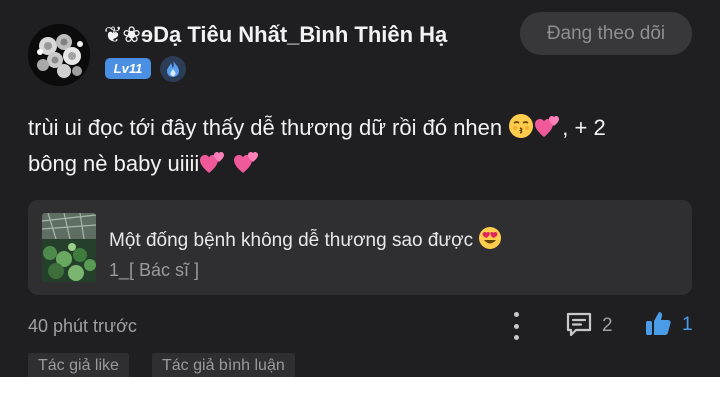 The width and height of the screenshot is (720, 400). Describe the element at coordinates (78, 366) in the screenshot. I see `tag-author-liked: Tác giả like` at that location.